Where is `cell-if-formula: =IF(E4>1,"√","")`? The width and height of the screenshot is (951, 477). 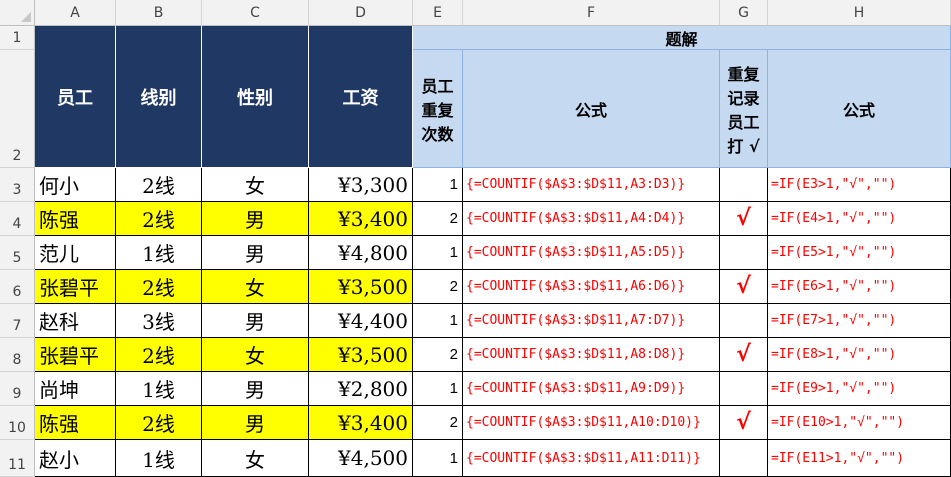 cell-if-formula: =IF(E4>1,"√","") is located at coordinates (859, 219).